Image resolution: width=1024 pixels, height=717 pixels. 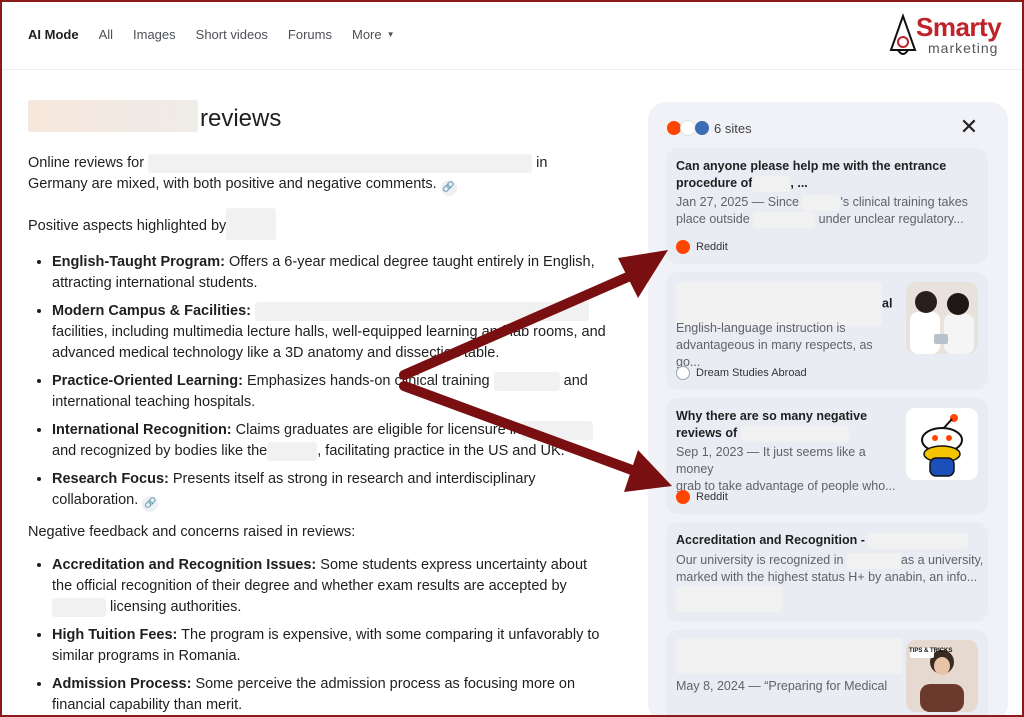 What do you see at coordinates (152, 311) in the screenshot?
I see `list-item-term: Modern Campus & Facilities:` at bounding box center [152, 311].